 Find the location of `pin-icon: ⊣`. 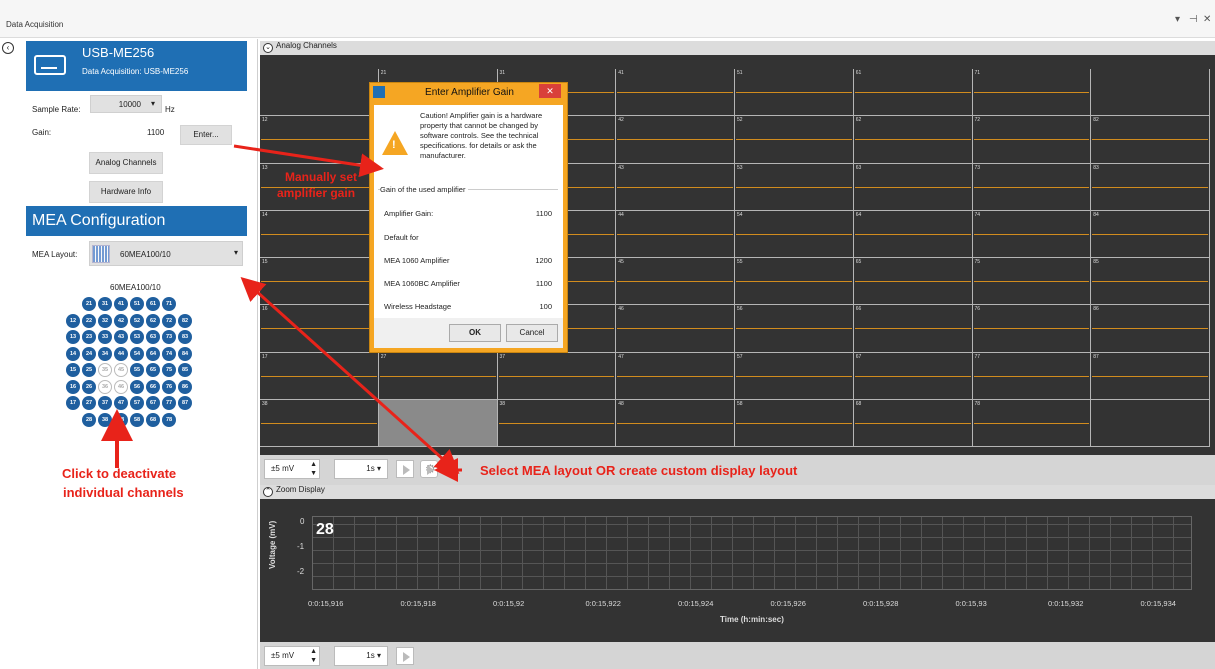

pin-icon: ⊣ is located at coordinates (1193, 19).